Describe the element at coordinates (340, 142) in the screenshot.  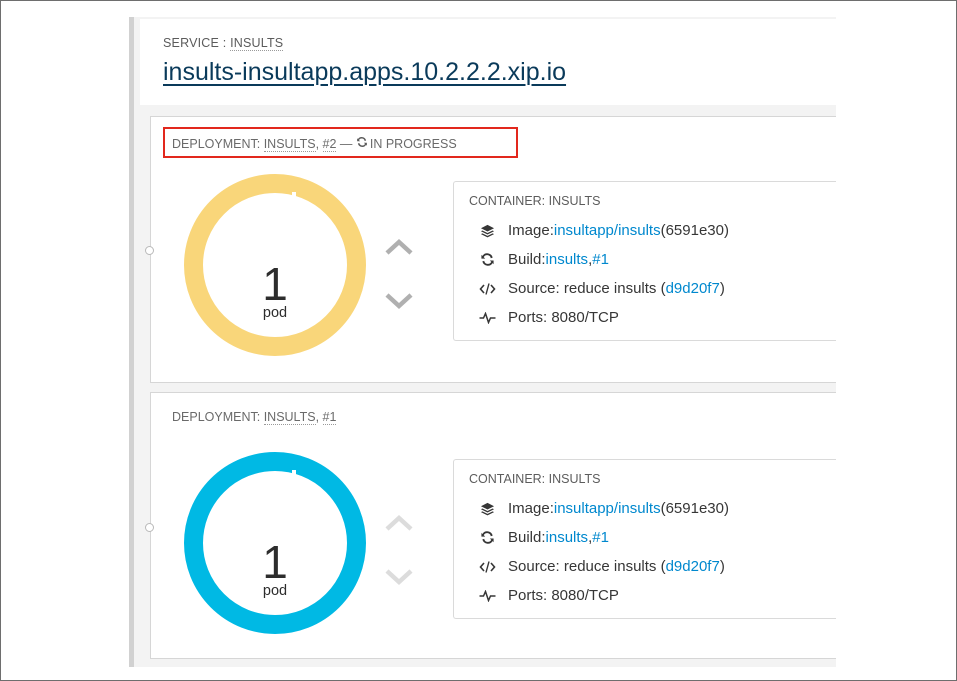
I see `highlight-annotation` at that location.